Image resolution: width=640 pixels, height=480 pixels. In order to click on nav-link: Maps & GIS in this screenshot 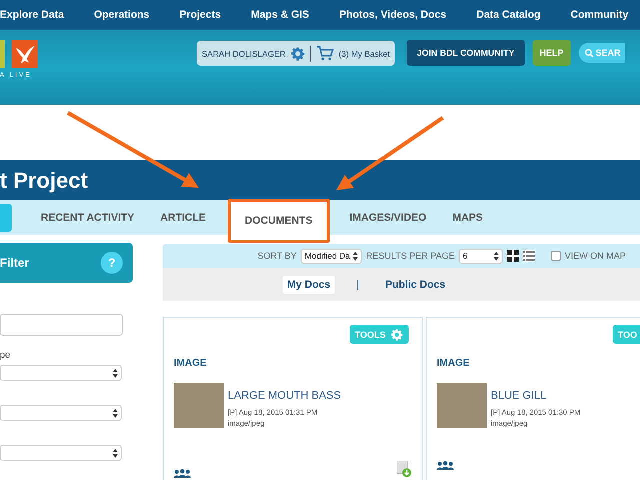, I will do `click(280, 15)`.